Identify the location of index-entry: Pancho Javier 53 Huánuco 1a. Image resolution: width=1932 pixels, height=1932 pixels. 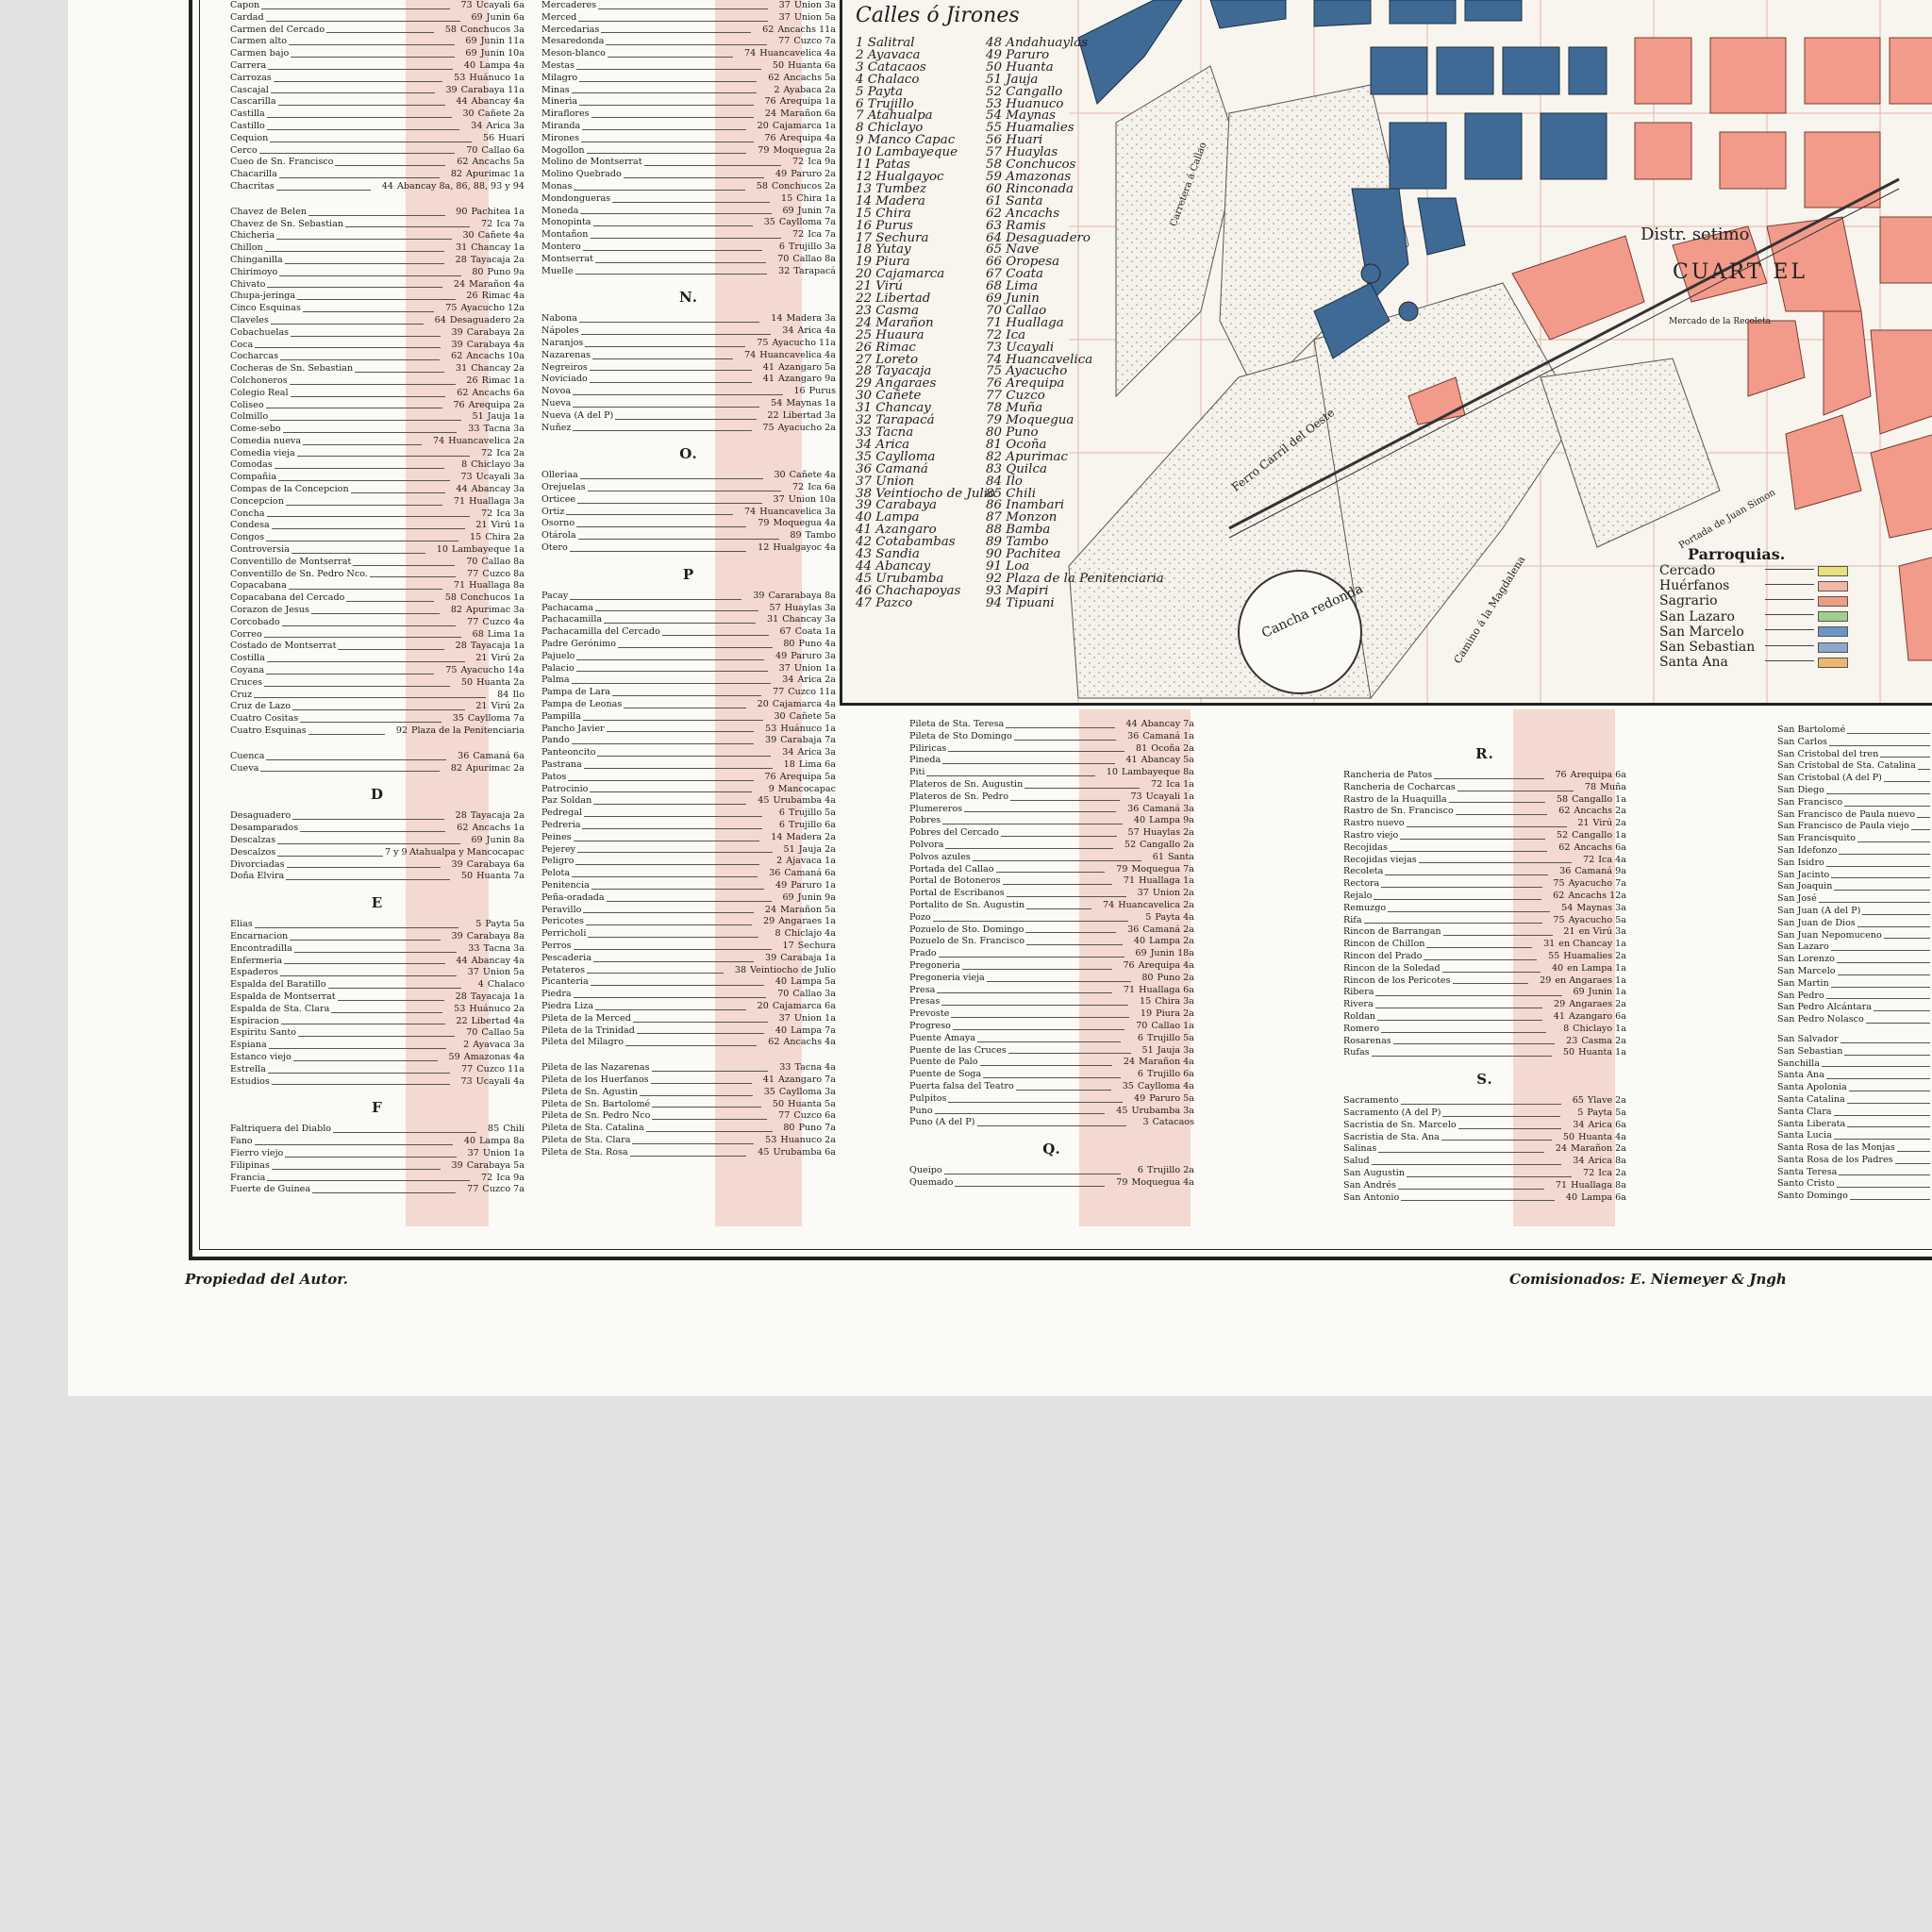
(688, 730).